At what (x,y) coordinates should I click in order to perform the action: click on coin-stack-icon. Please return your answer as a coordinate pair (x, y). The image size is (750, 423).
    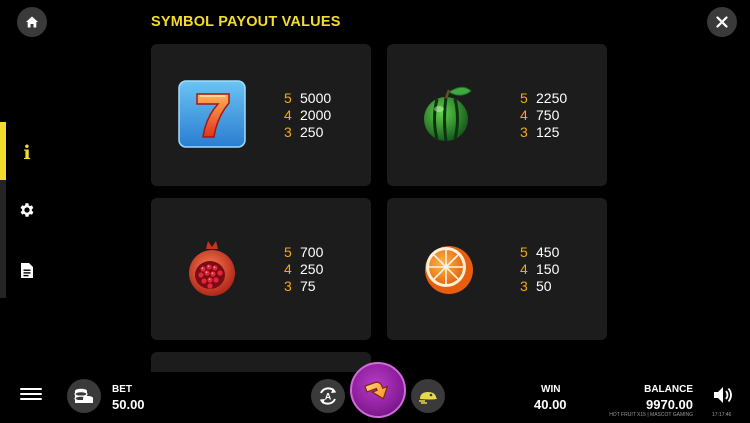
    Looking at the image, I should click on (83, 395).